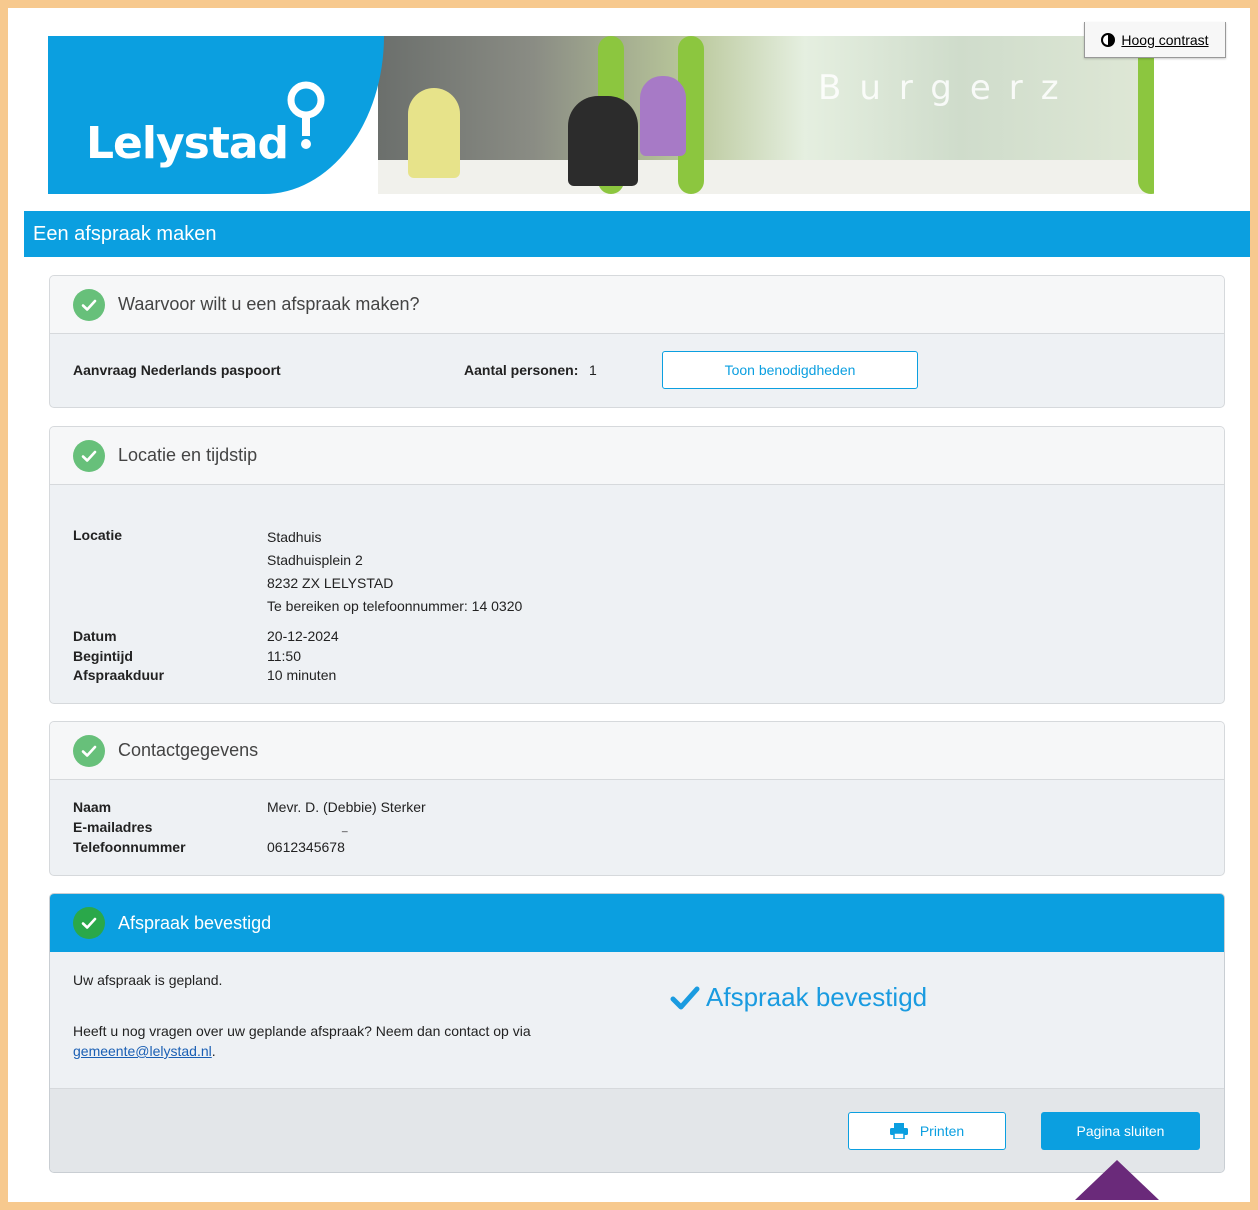 The image size is (1258, 1210). Describe the element at coordinates (284, 656) in the screenshot. I see `start-time-value: 11:50` at that location.